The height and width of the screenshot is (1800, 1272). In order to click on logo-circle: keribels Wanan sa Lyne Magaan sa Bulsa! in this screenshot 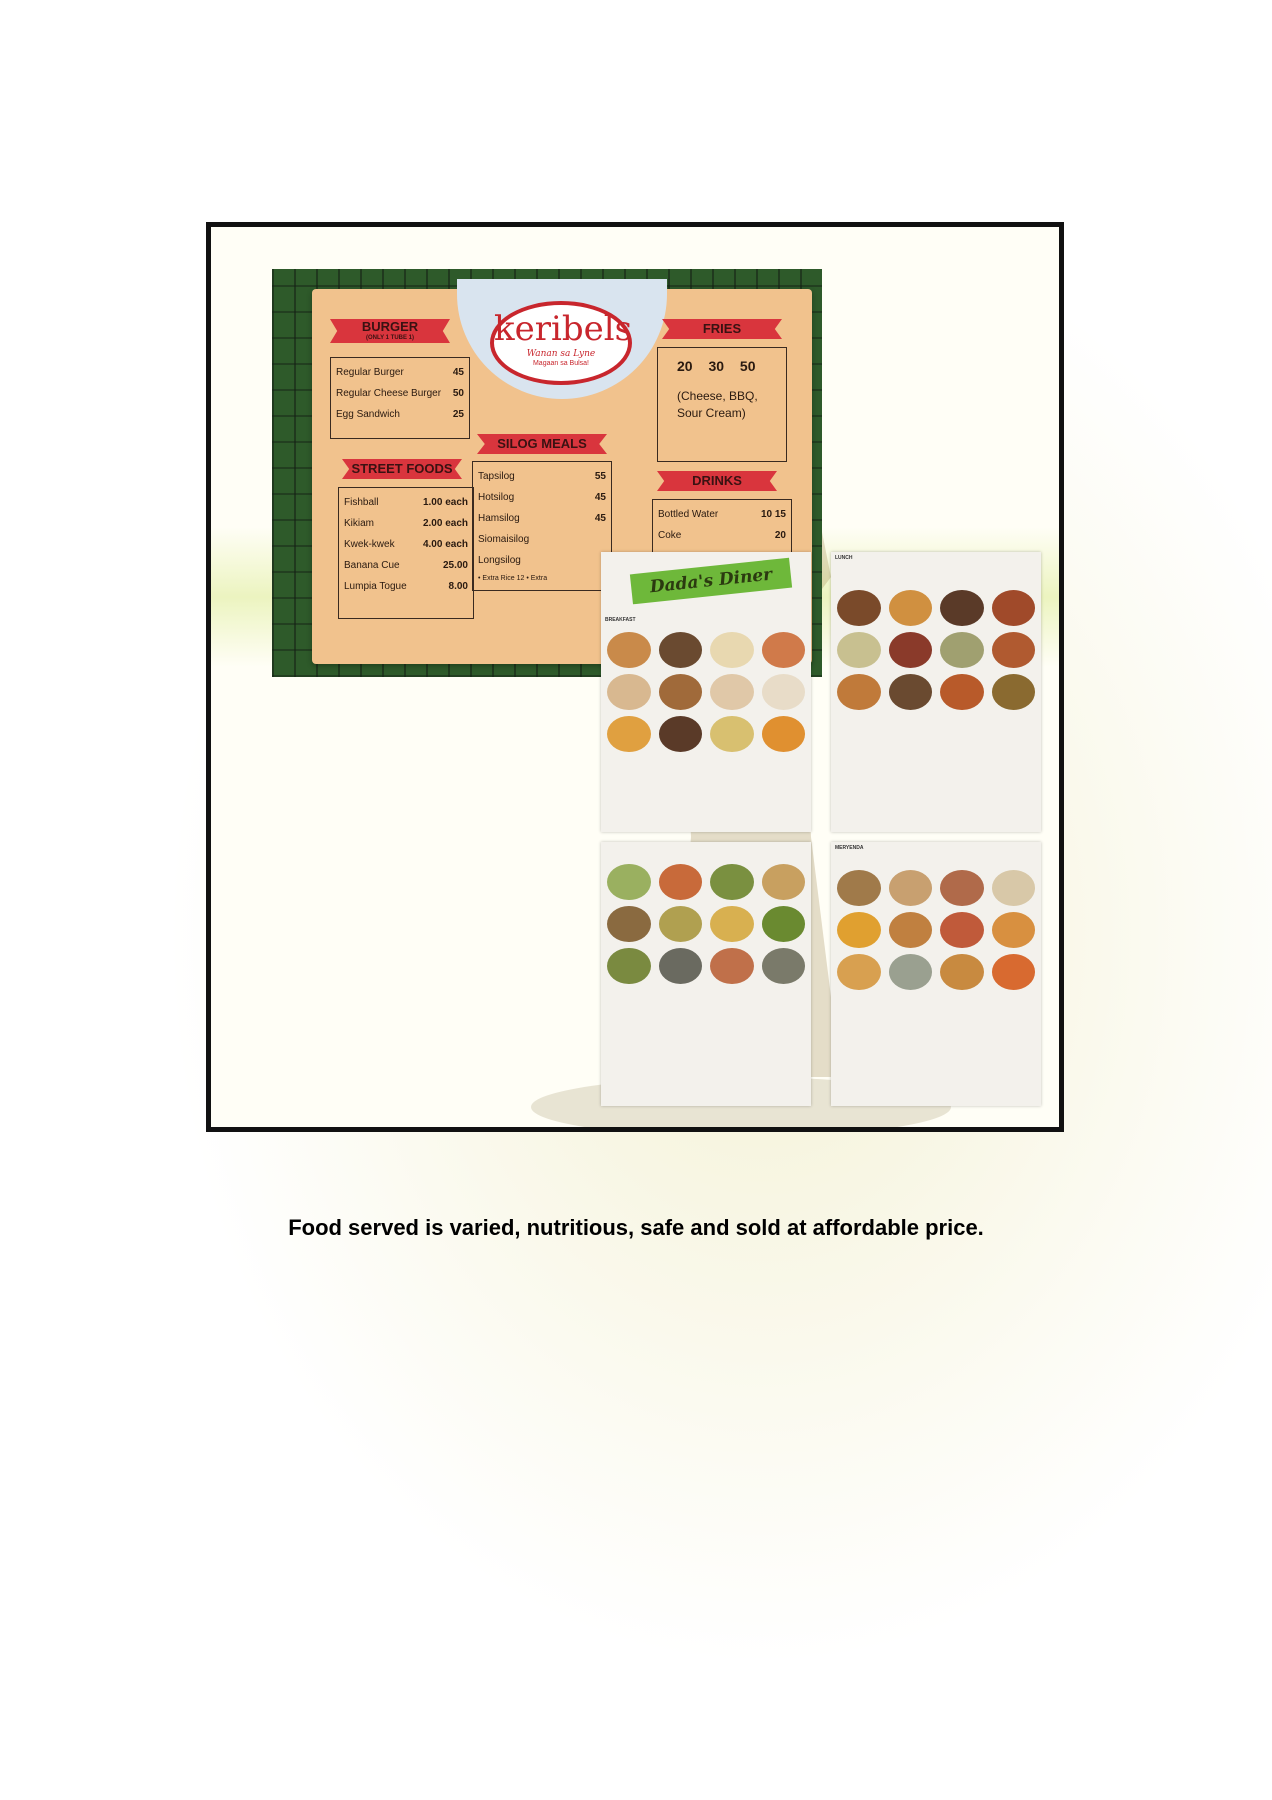, I will do `click(562, 339)`.